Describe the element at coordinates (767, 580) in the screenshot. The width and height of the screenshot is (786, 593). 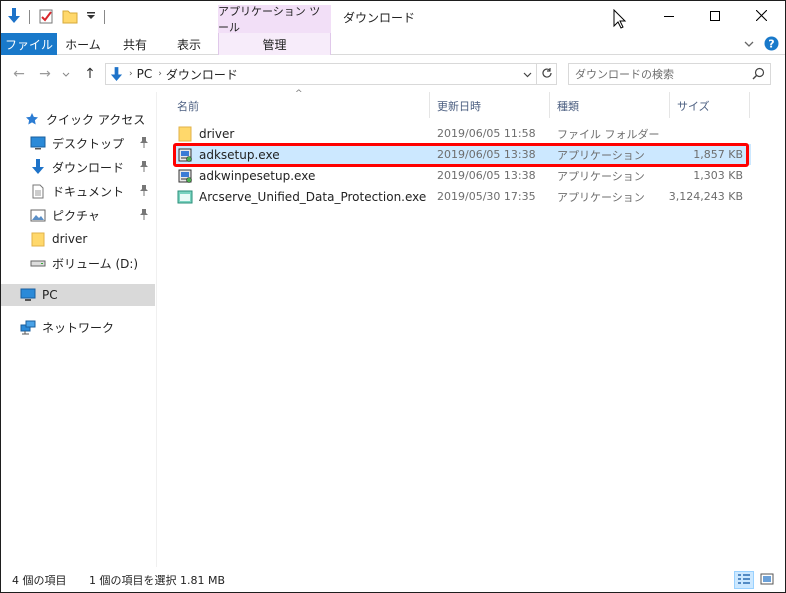
I see `large-icons-view-button` at that location.